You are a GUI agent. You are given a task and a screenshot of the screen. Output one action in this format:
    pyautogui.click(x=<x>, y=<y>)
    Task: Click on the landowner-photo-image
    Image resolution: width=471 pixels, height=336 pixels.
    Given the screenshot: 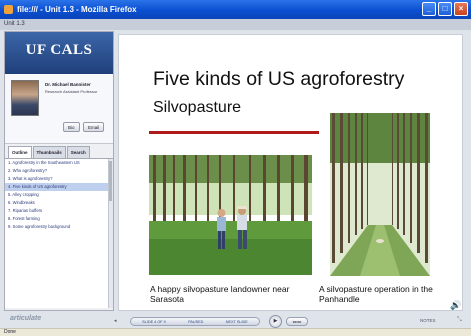 What is the action you would take?
    pyautogui.click(x=230, y=215)
    